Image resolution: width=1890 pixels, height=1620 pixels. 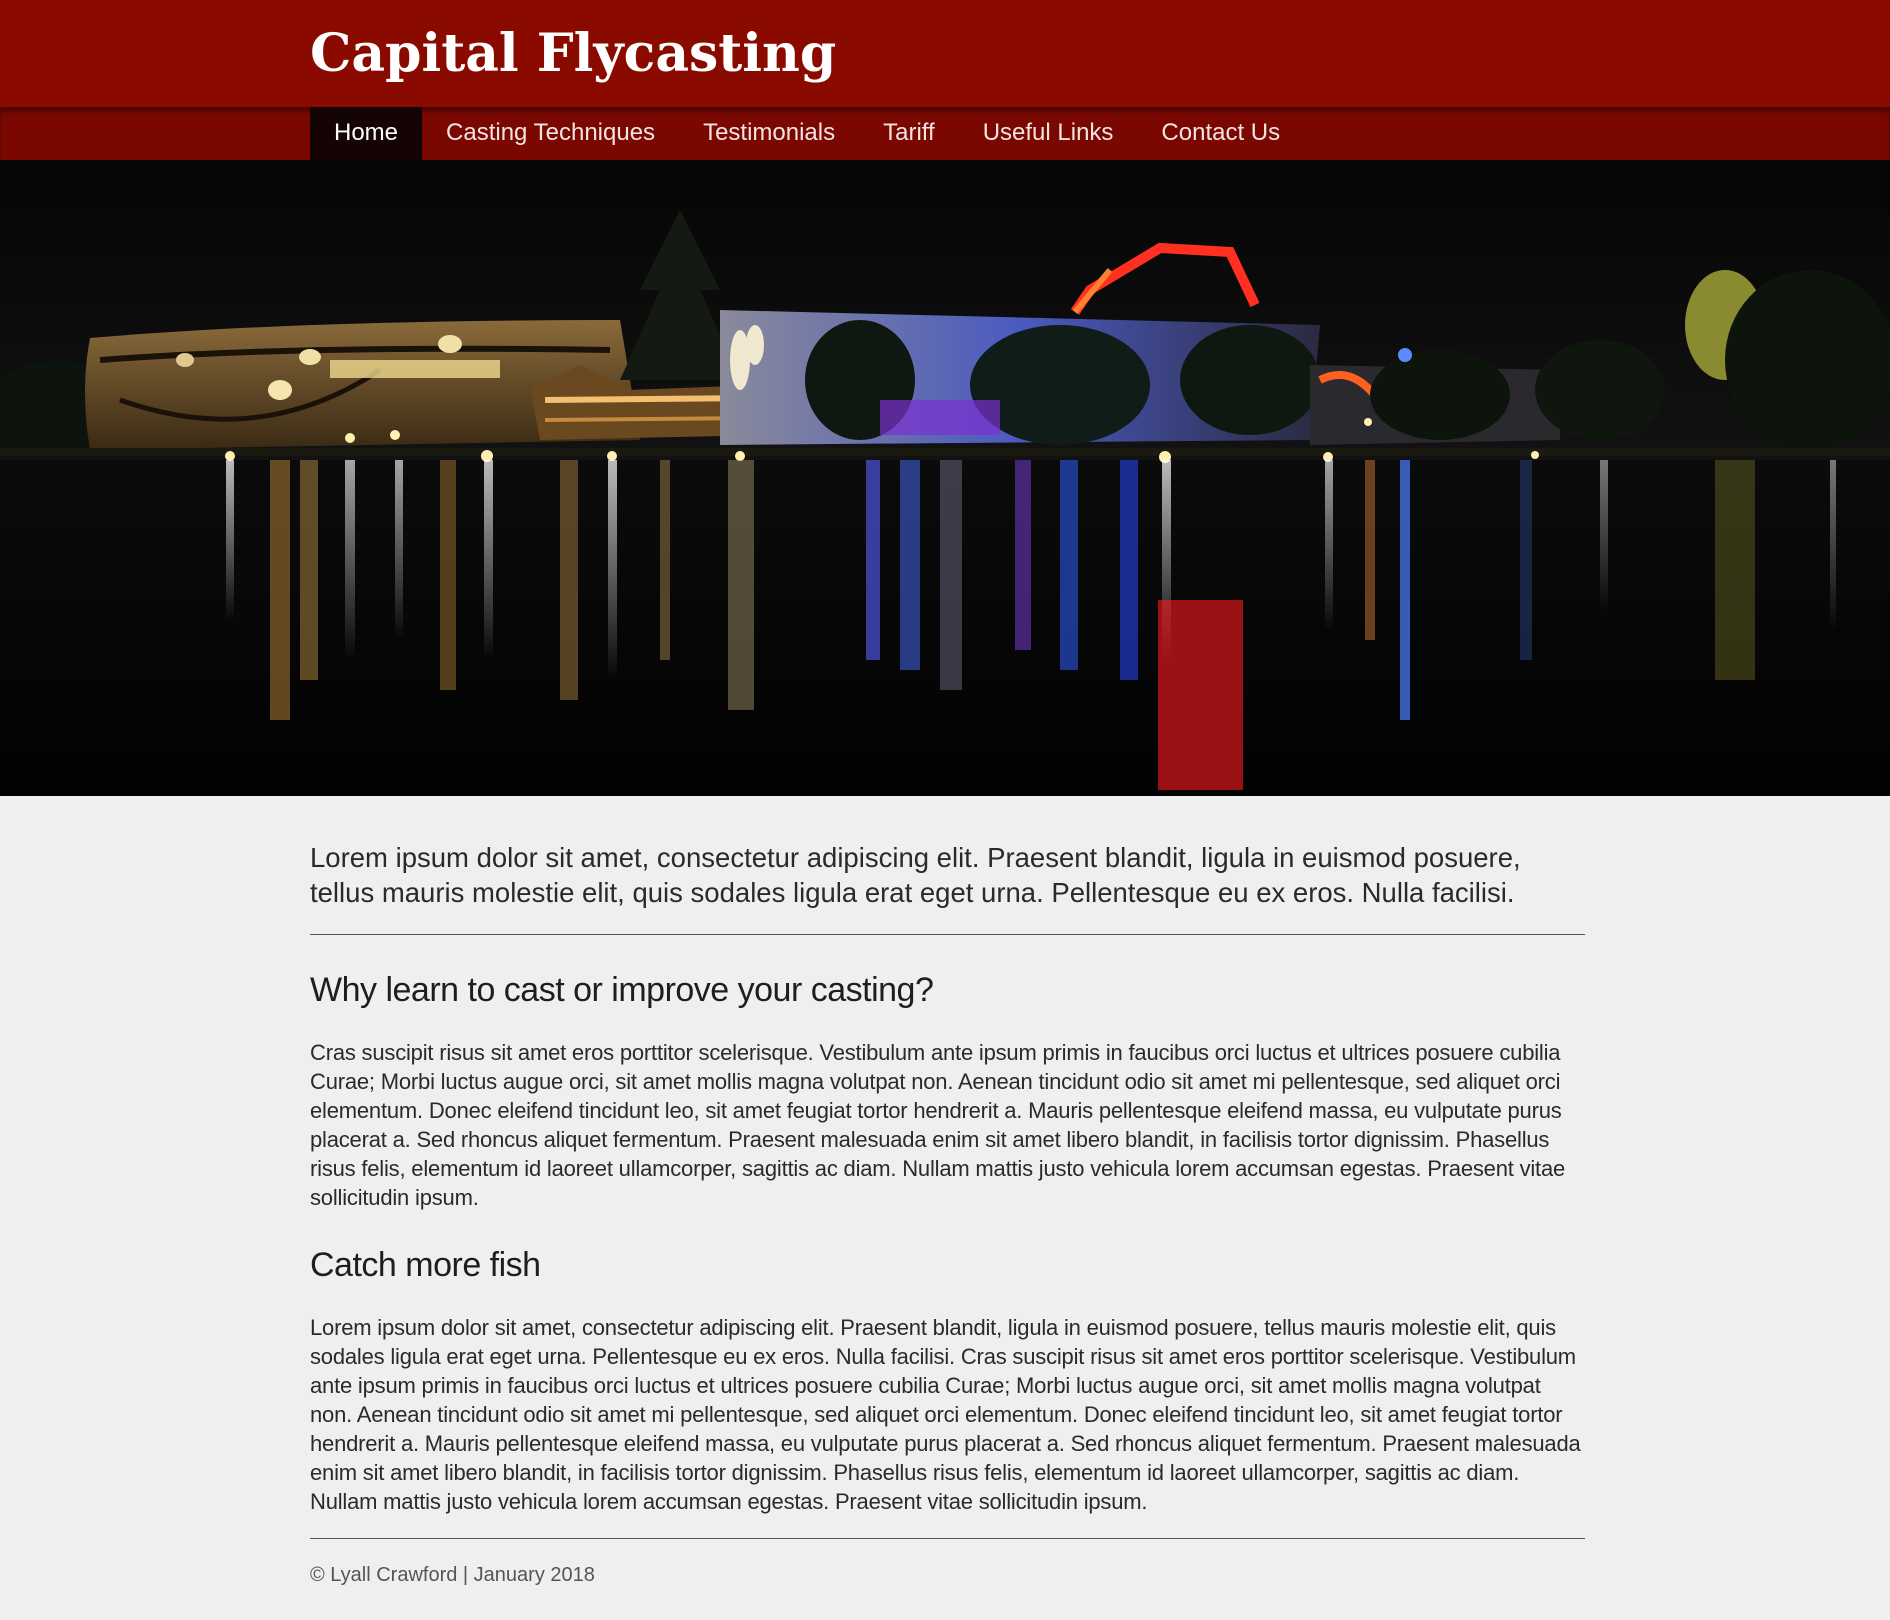 What do you see at coordinates (425, 1265) in the screenshot?
I see `section-heading-catch-more-fish: Catch more fish` at bounding box center [425, 1265].